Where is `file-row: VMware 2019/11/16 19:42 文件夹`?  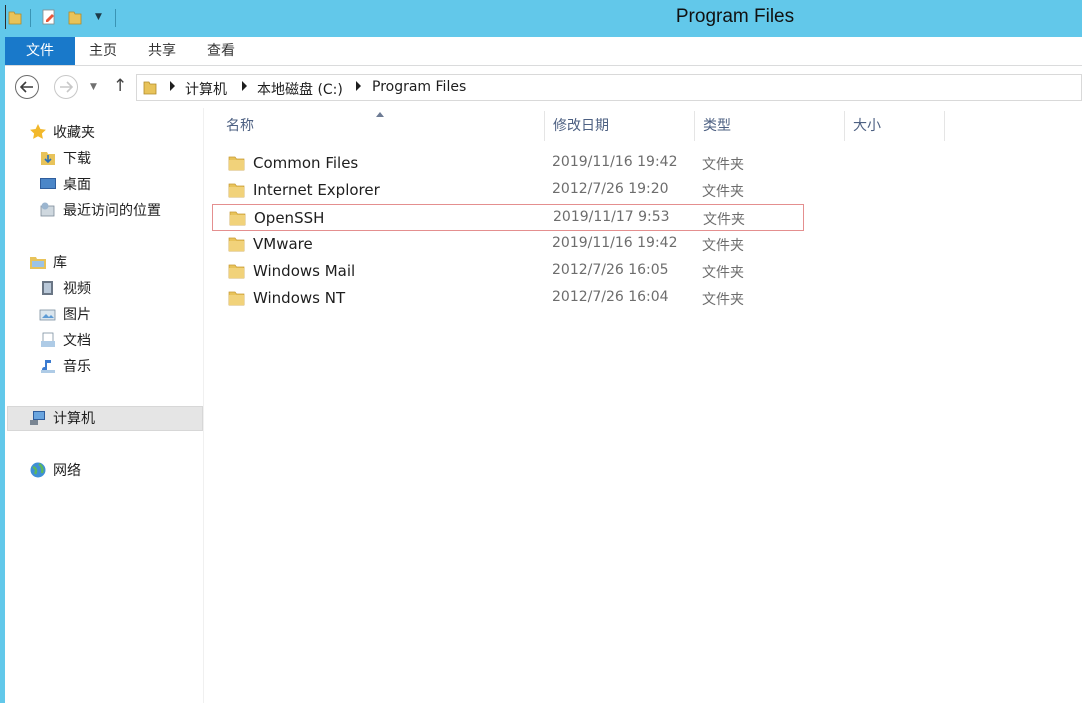 file-row: VMware 2019/11/16 19:42 文件夹 is located at coordinates (508, 244).